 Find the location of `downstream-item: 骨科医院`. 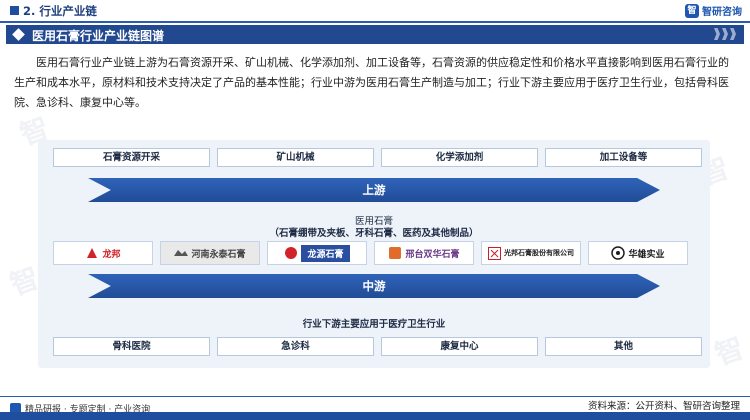

downstream-item: 骨科医院 is located at coordinates (131, 346).